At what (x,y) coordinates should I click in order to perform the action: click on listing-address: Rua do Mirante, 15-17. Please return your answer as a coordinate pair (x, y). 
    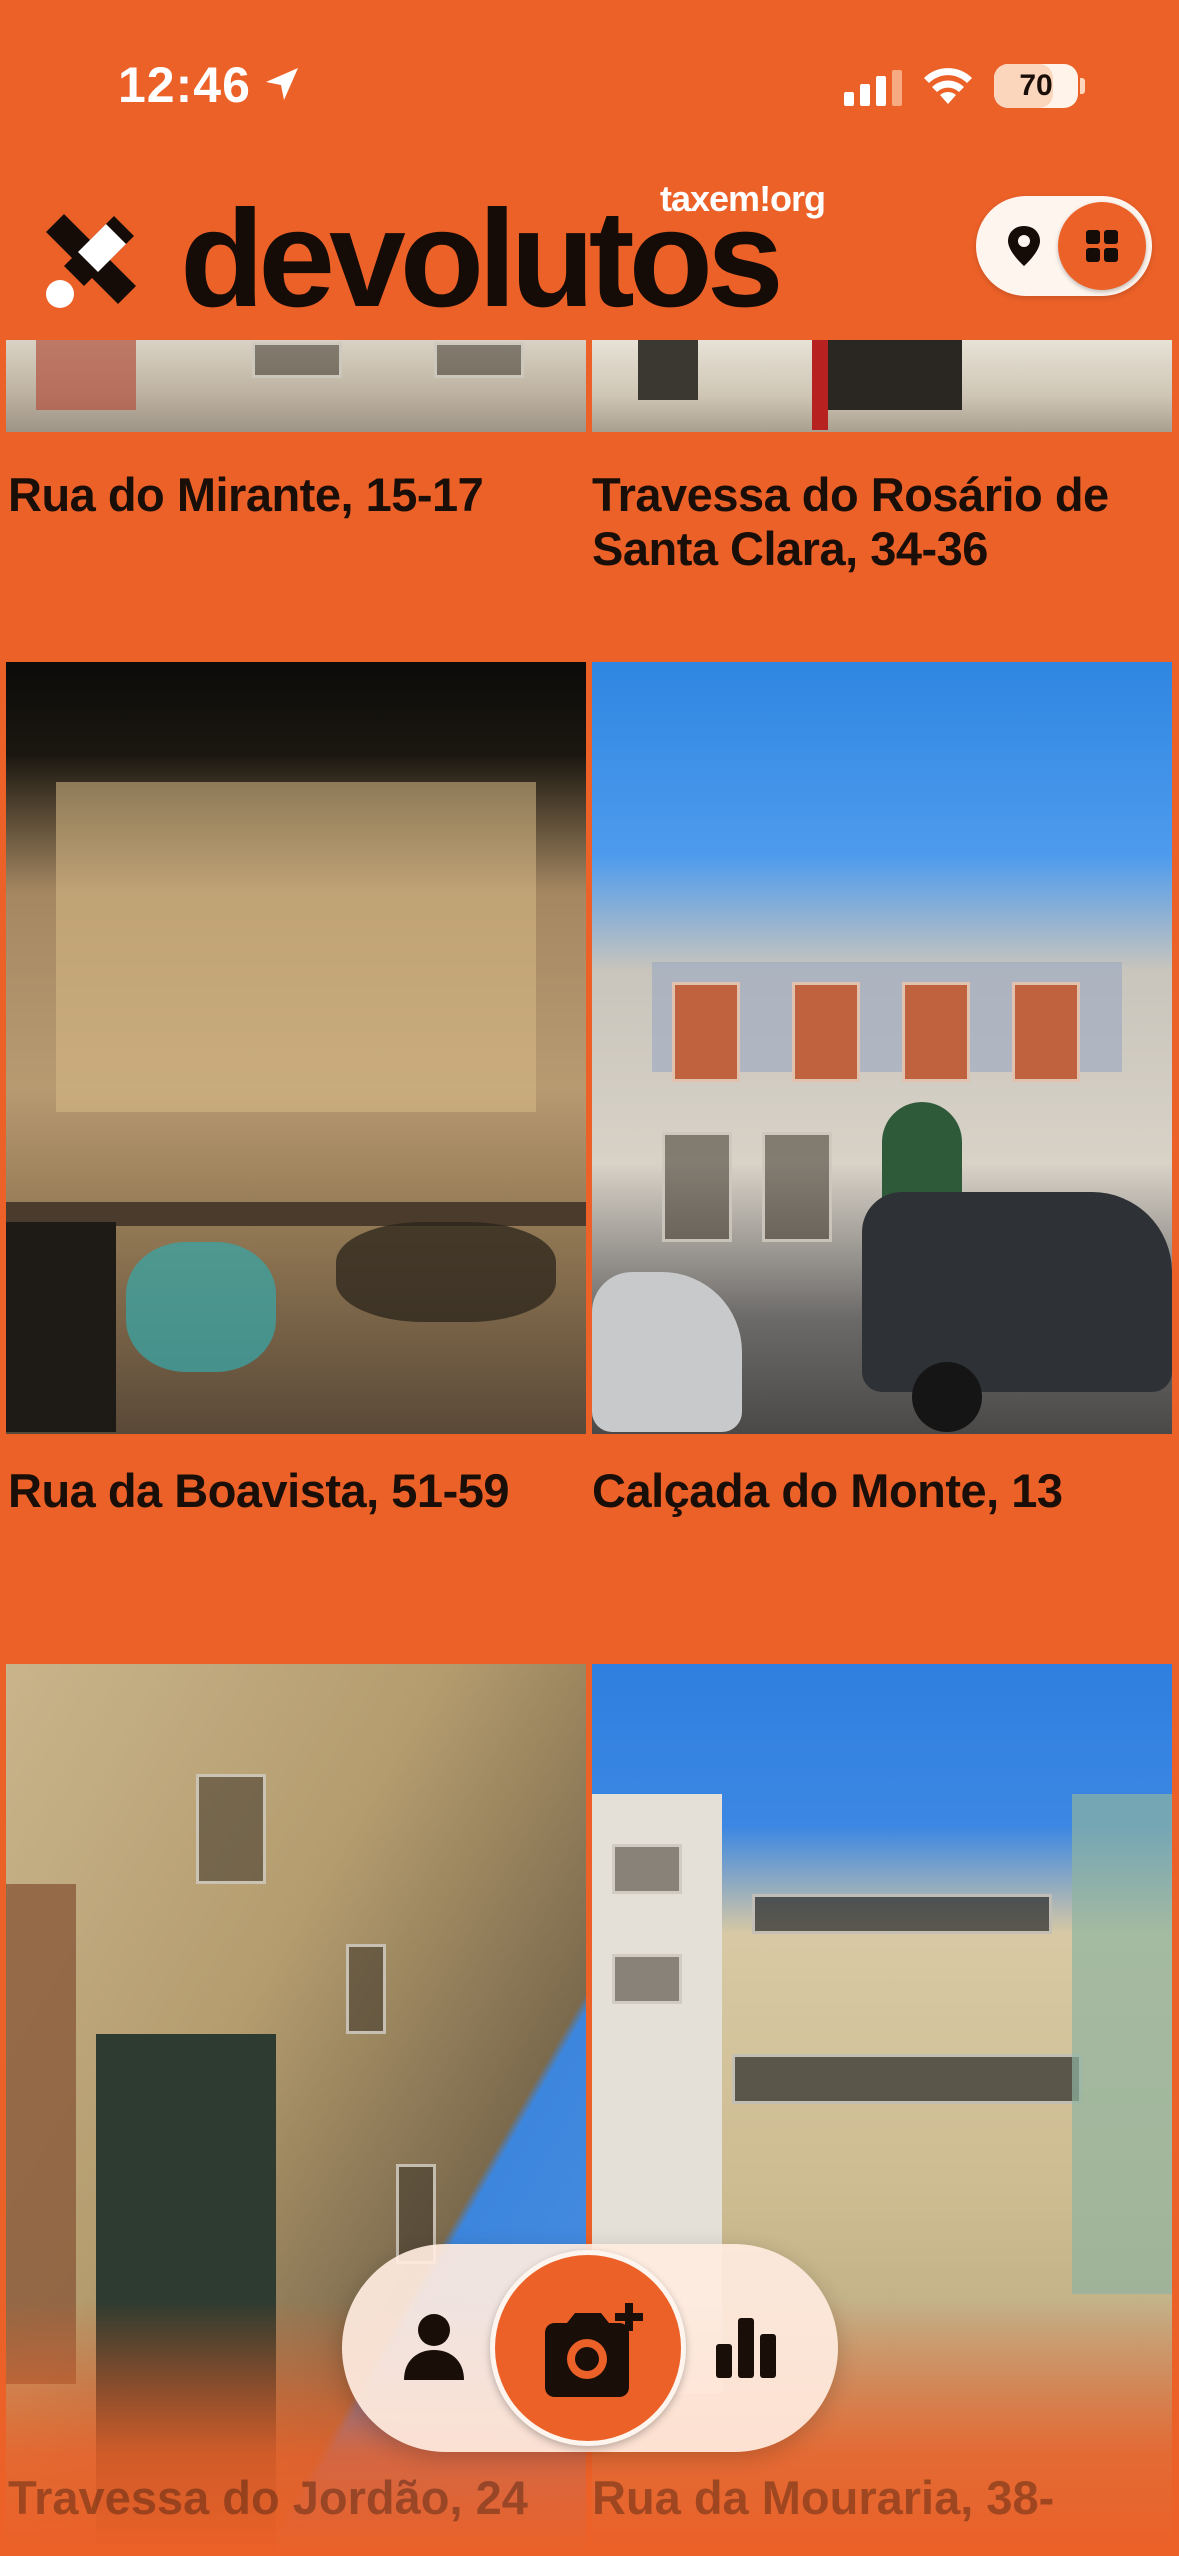
    Looking at the image, I should click on (293, 495).